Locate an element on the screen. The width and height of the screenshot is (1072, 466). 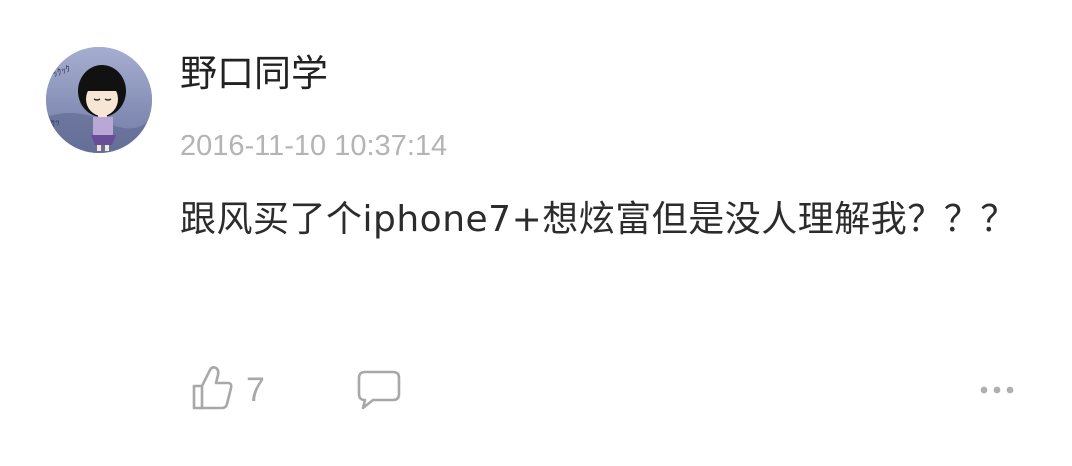
more-options-button is located at coordinates (997, 390).